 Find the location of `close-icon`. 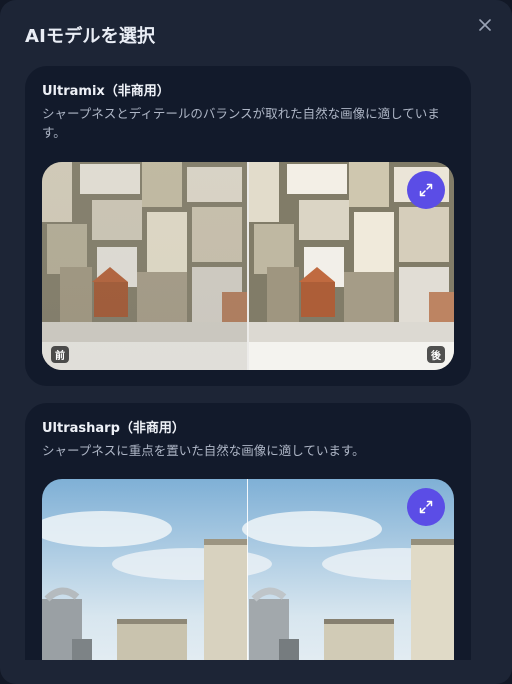

close-icon is located at coordinates (485, 25).